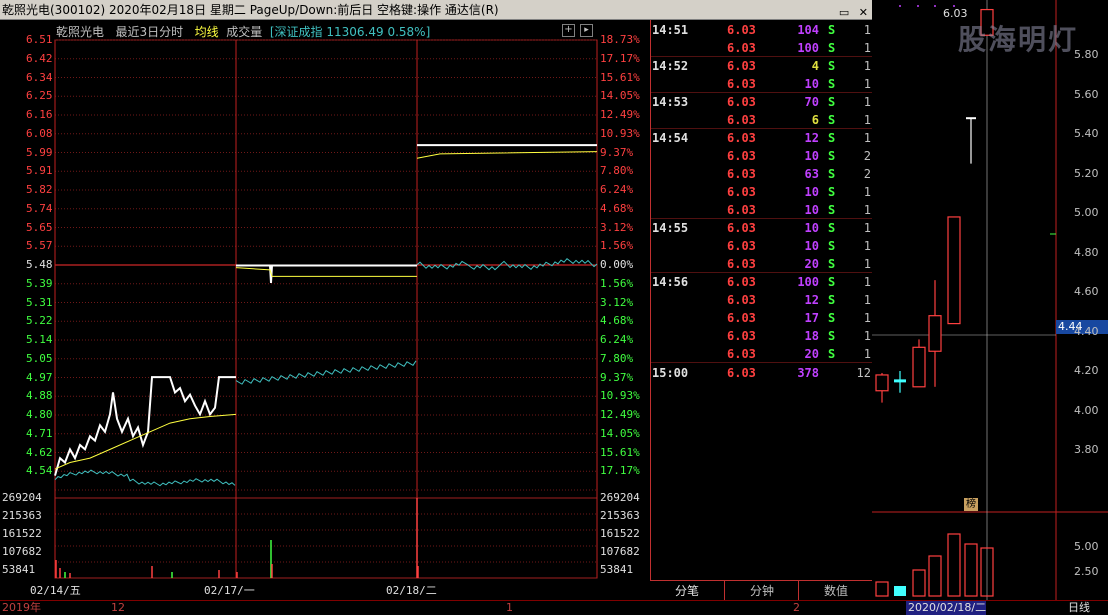 This screenshot has height=615, width=1108. What do you see at coordinates (620, 96) in the screenshot?
I see `pct-axis-label: 14.05%` at bounding box center [620, 96].